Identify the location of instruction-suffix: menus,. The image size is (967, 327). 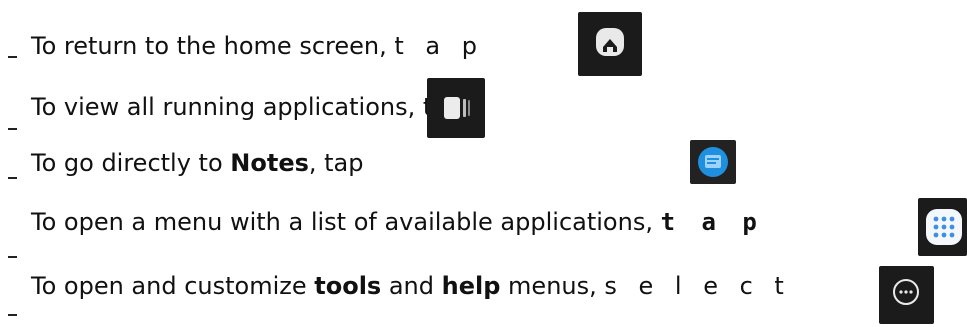
(548, 286).